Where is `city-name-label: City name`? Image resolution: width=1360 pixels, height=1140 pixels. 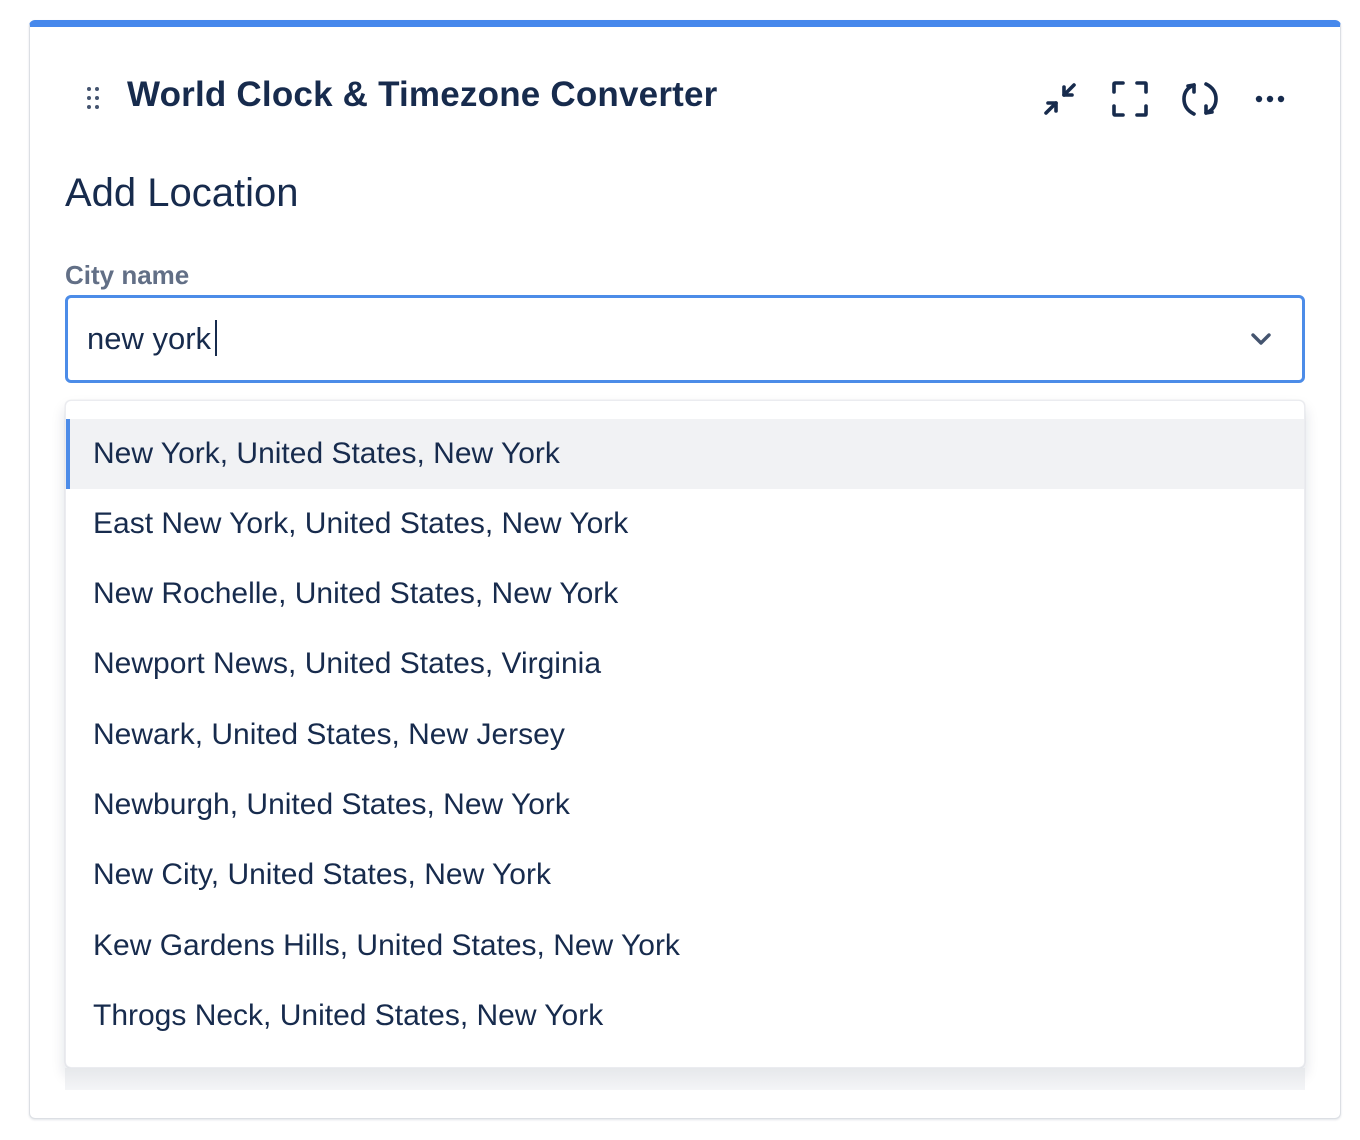
city-name-label: City name is located at coordinates (127, 275).